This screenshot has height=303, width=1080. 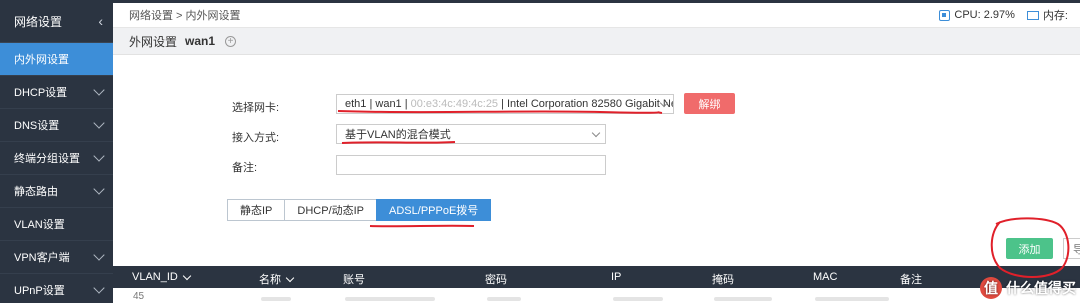 I want to click on tab-static-ip: 静态IP, so click(x=256, y=210).